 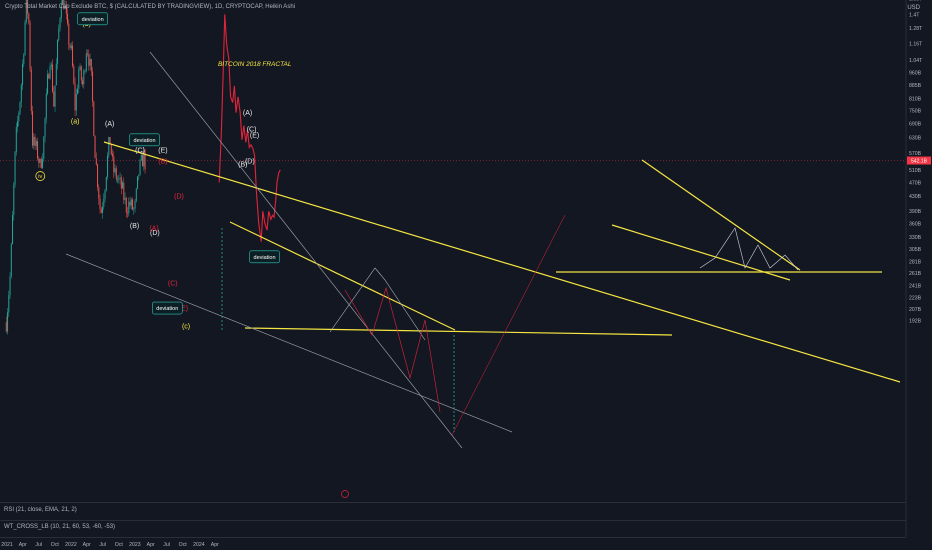 I want to click on flash-icon, so click(x=345, y=494).